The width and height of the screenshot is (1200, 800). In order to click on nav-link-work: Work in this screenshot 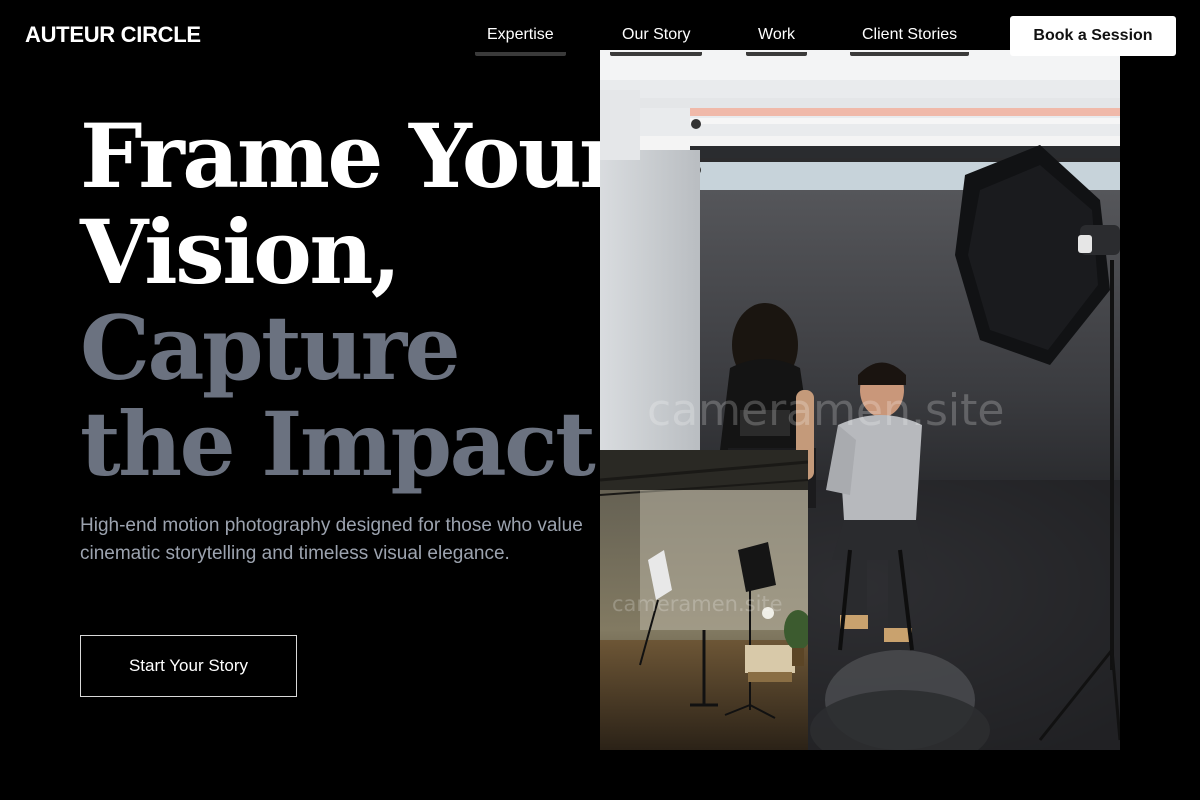, I will do `click(777, 41)`.